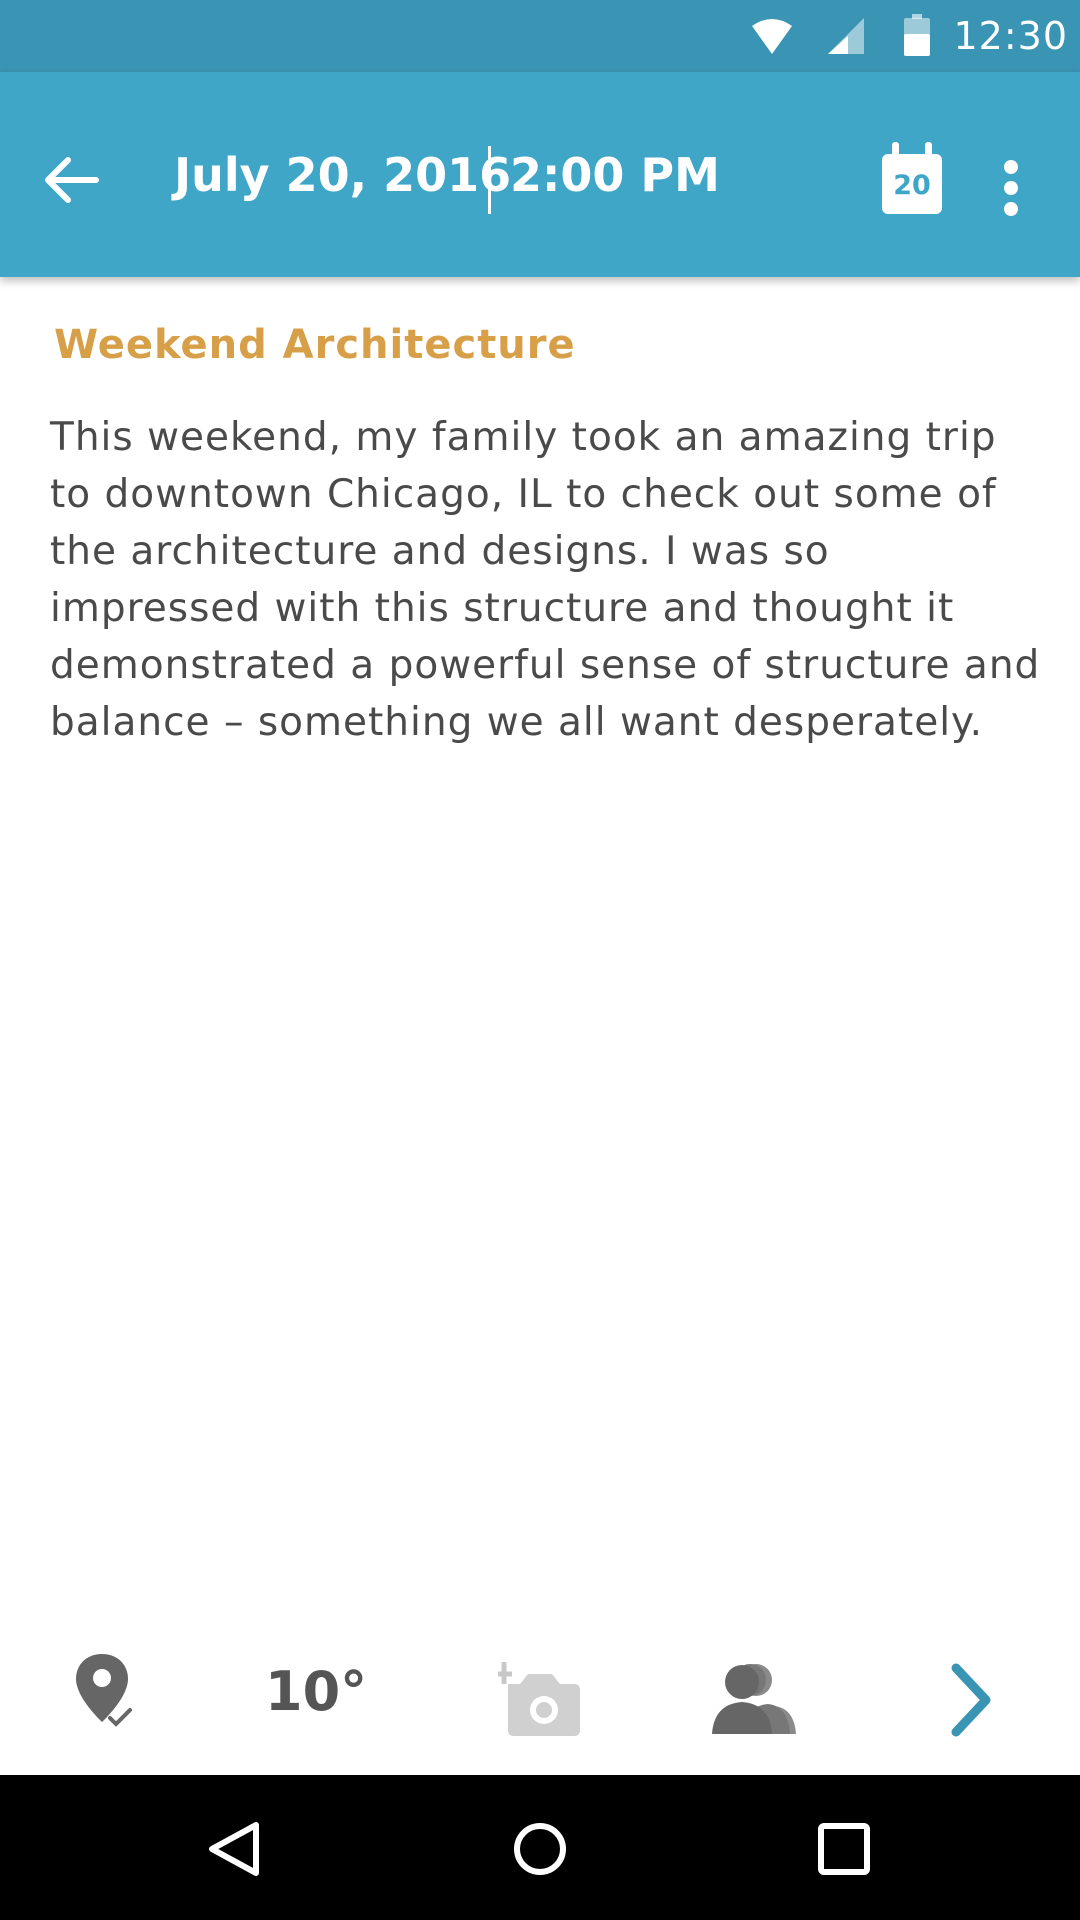  I want to click on entry-date: July 20, 2016, so click(342, 175).